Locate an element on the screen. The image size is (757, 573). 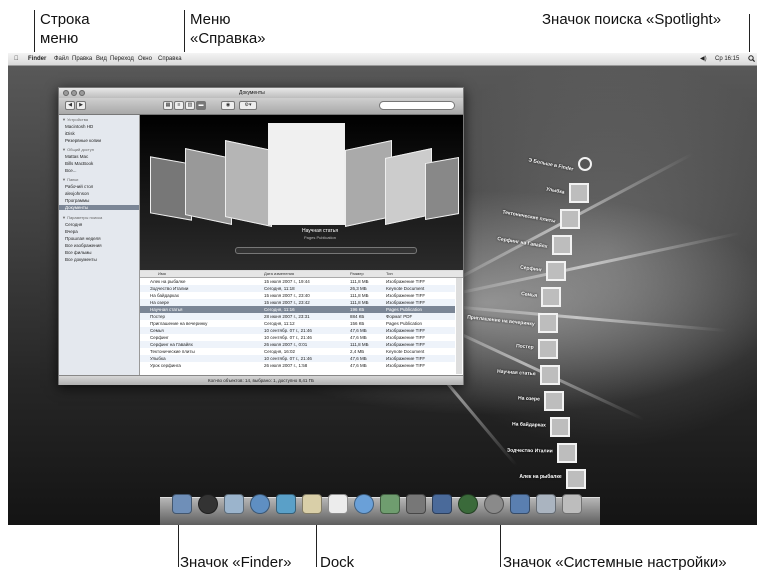
menu-view: Вид is located at coordinates (101, 59).